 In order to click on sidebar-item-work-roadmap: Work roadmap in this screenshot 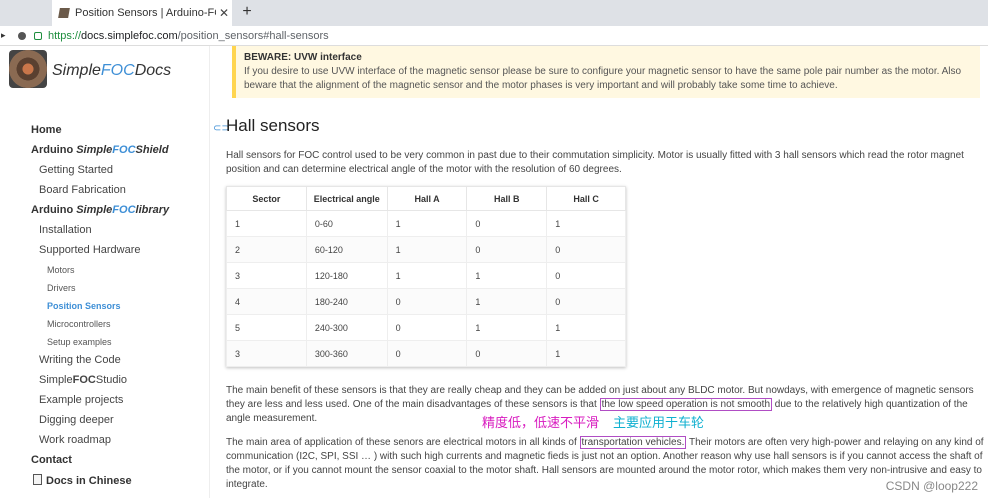, I will do `click(75, 440)`.